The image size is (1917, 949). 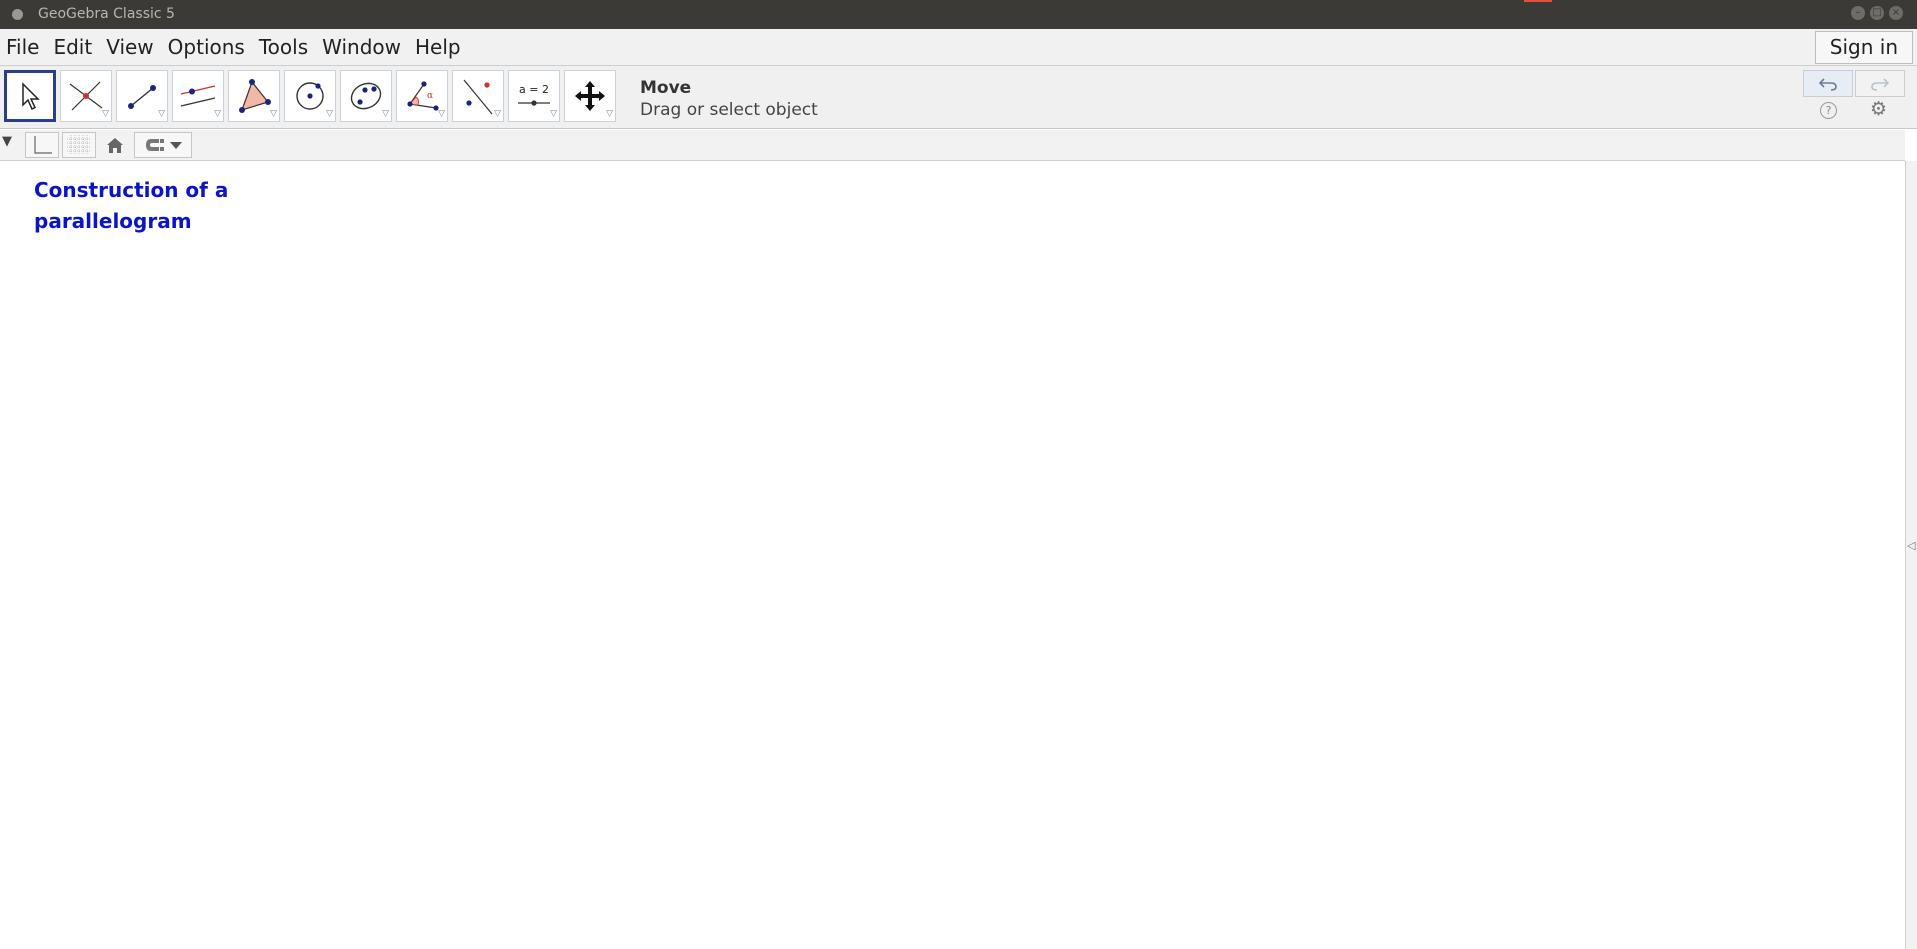 I want to click on menu-file: File, so click(x=23, y=47).